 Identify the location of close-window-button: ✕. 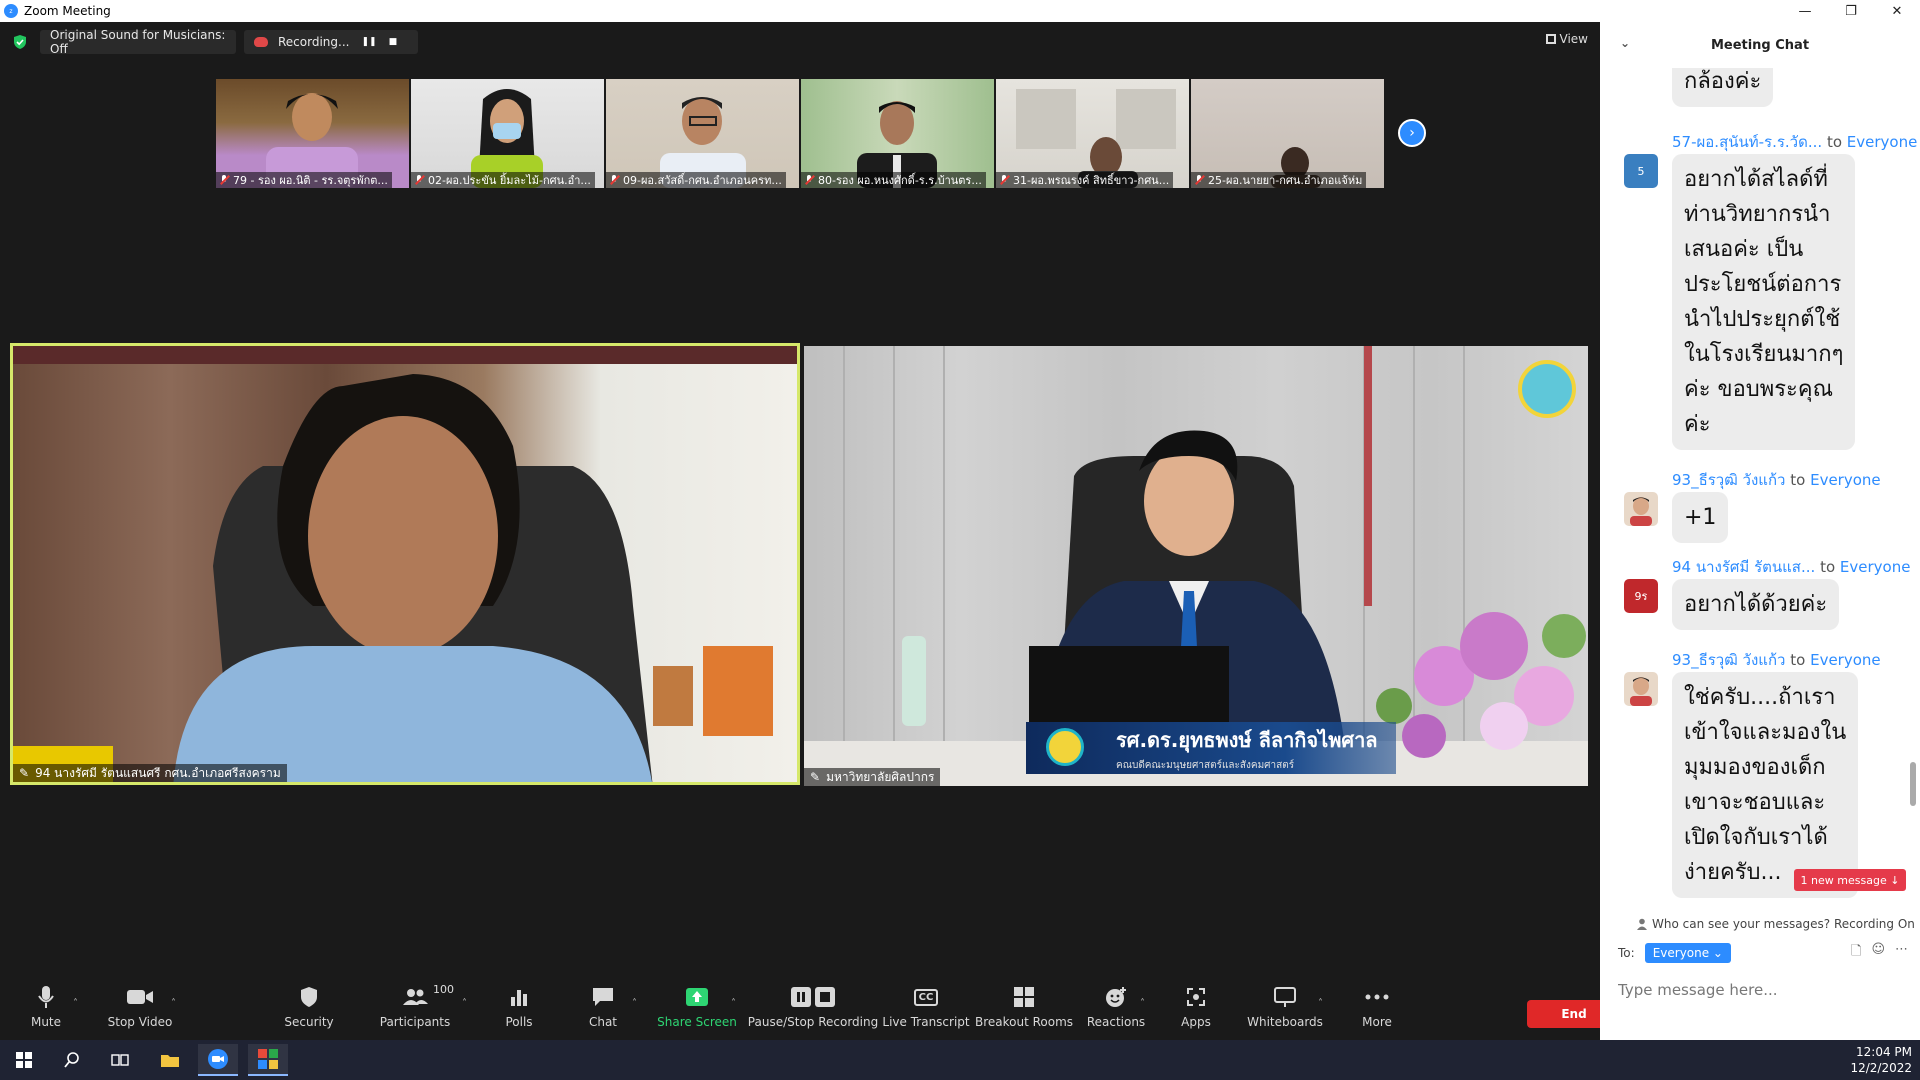
(1897, 11).